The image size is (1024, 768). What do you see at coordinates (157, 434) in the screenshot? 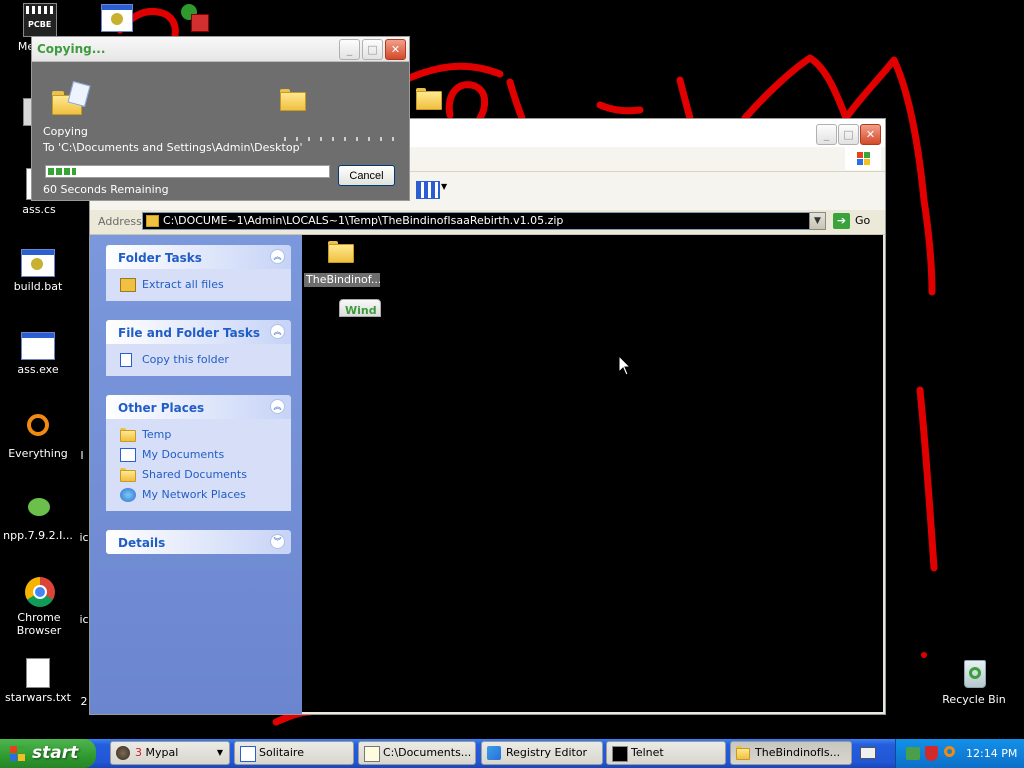
I see `place-label: Temp` at bounding box center [157, 434].